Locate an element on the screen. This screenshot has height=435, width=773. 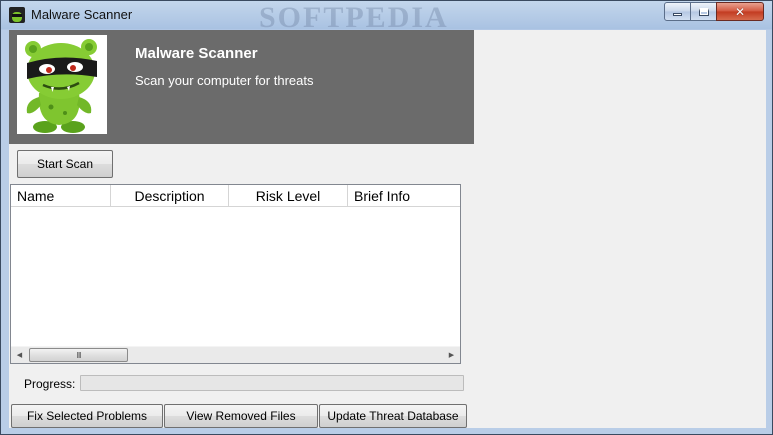
horizontal-scrollbar: ◀ III ▶ is located at coordinates (235, 354).